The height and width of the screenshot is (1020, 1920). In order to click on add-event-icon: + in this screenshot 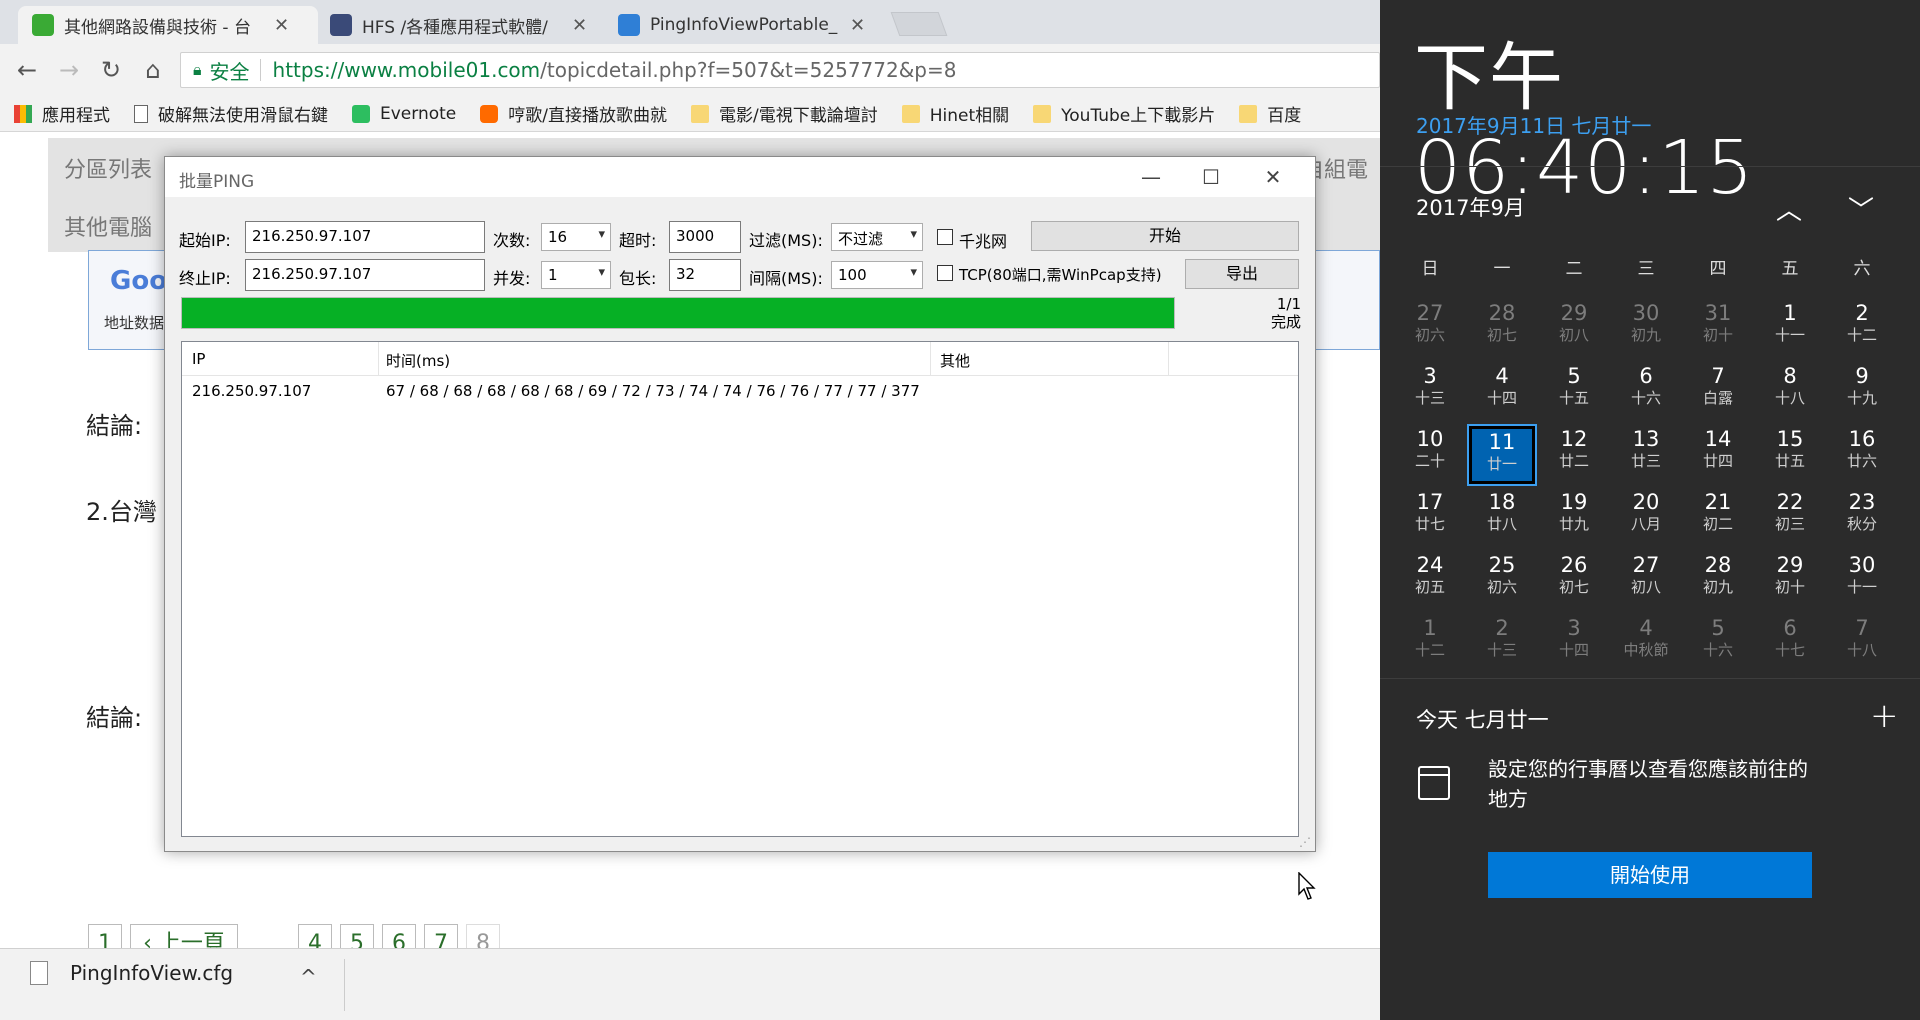, I will do `click(1884, 716)`.